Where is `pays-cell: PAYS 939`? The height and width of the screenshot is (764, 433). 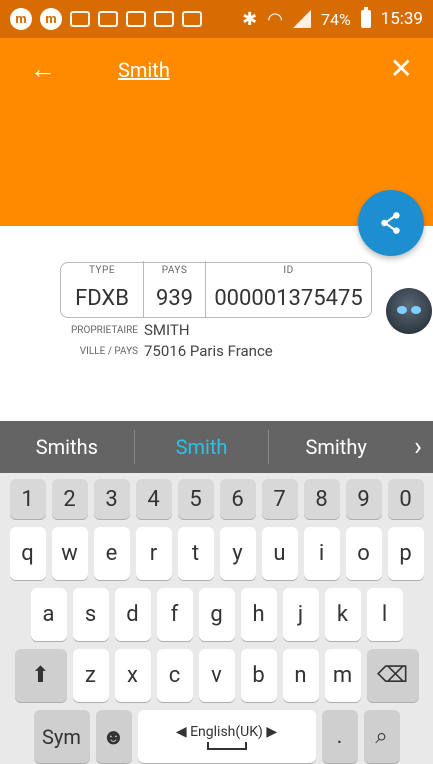 pays-cell: PAYS 939 is located at coordinates (174, 289).